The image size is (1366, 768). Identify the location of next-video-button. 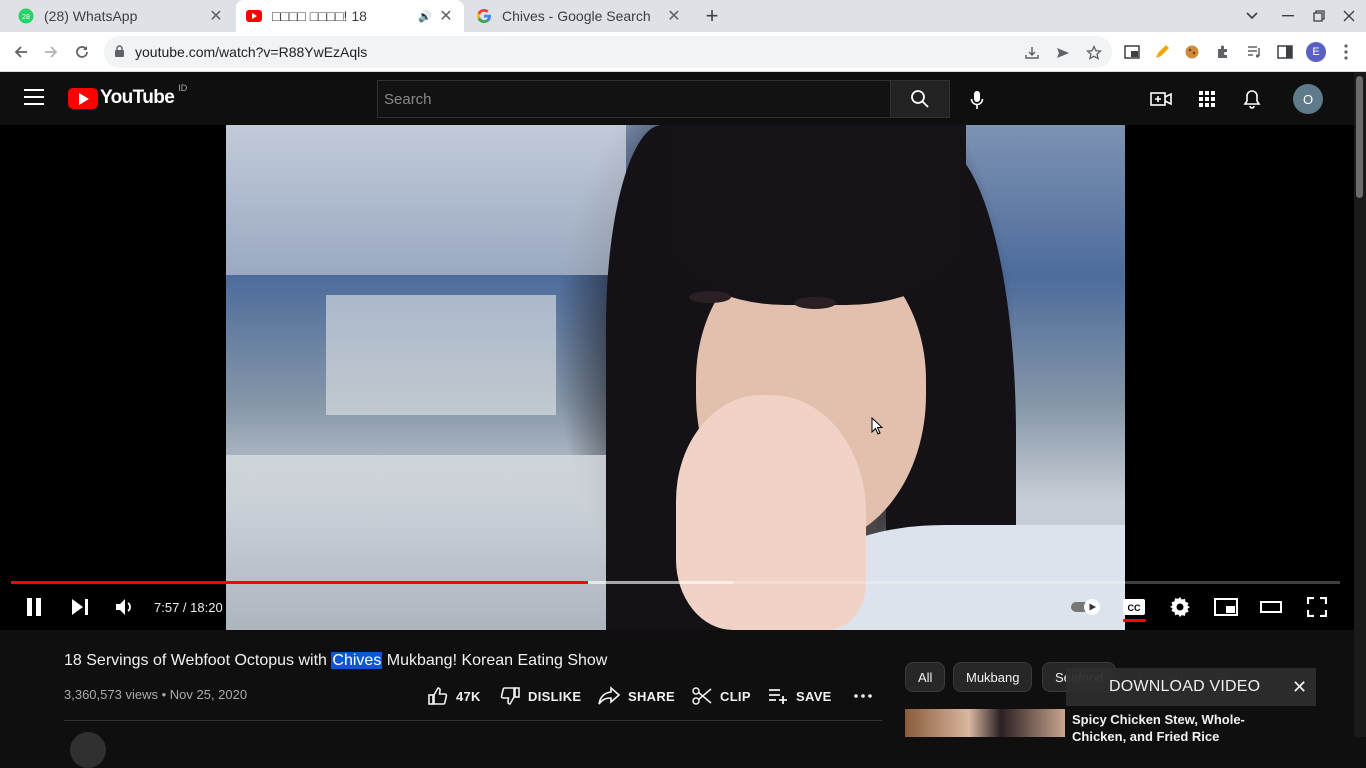
(80, 607).